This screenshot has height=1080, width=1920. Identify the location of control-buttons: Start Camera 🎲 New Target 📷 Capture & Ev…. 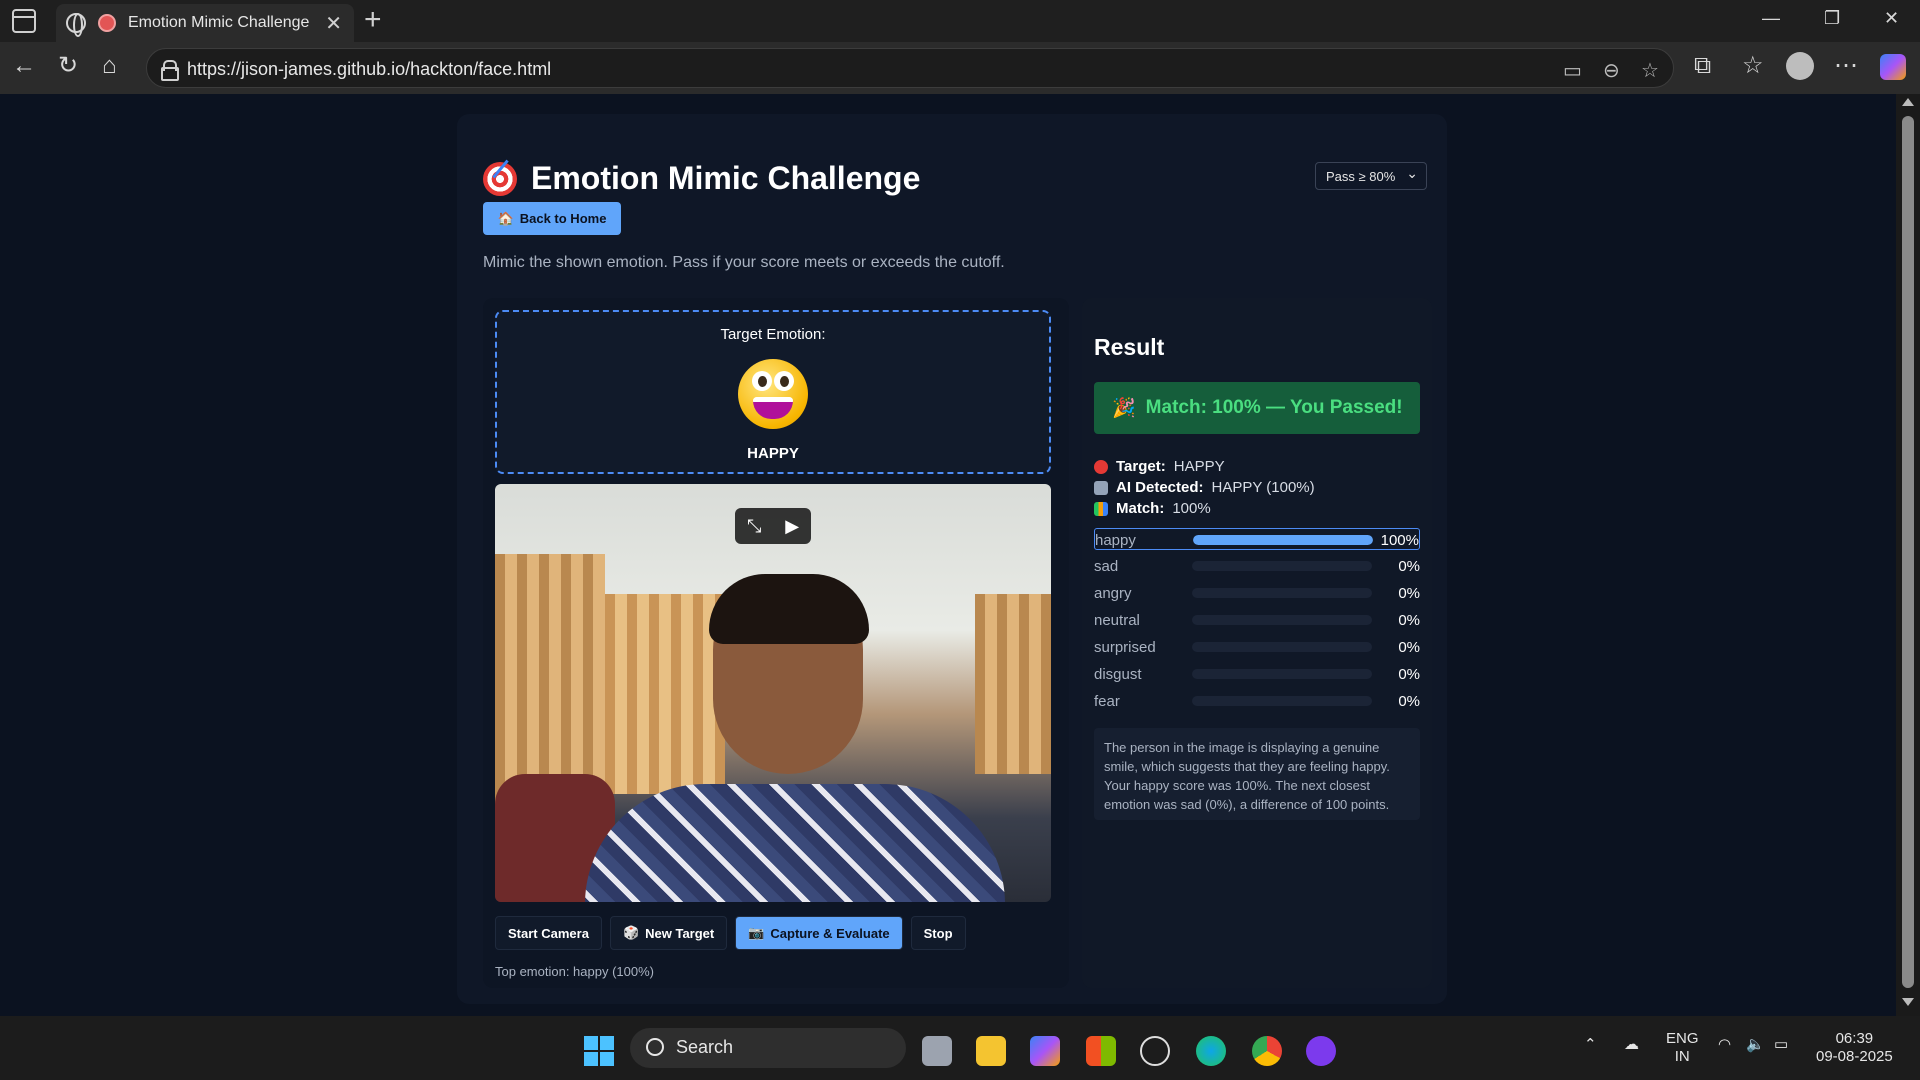
(730, 933).